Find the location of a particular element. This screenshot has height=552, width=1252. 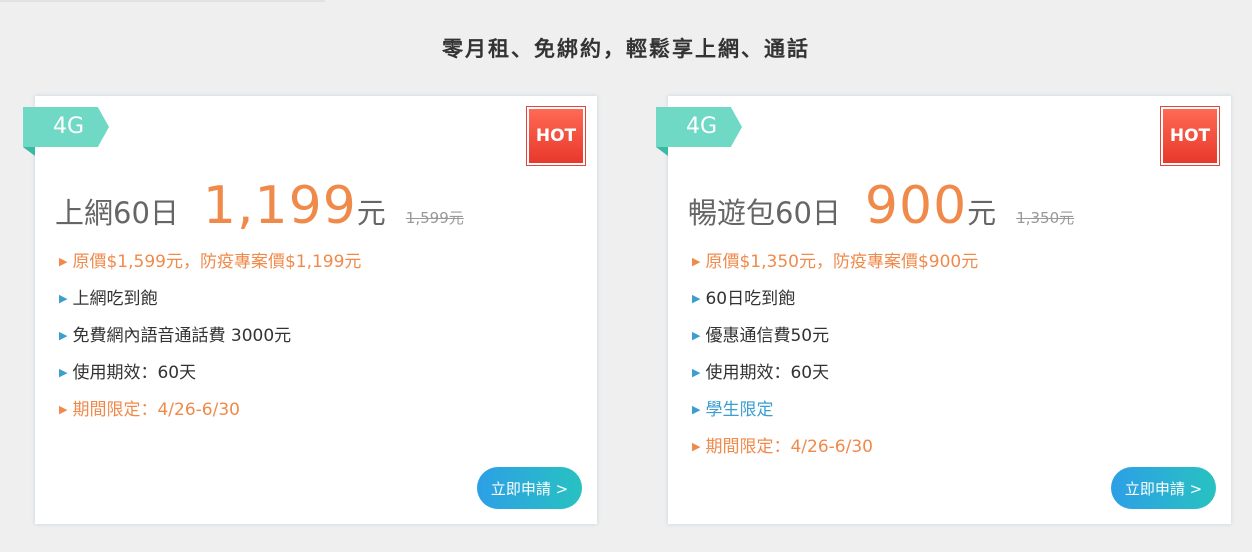

original-price: 1,599元 is located at coordinates (434, 218).